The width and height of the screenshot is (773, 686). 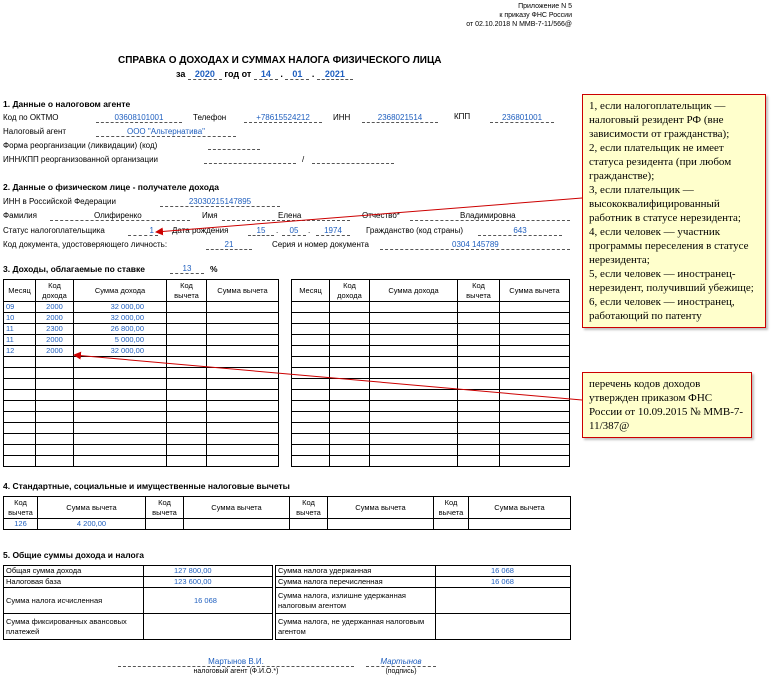 I want to click on reorg-field, so click(x=234, y=149).